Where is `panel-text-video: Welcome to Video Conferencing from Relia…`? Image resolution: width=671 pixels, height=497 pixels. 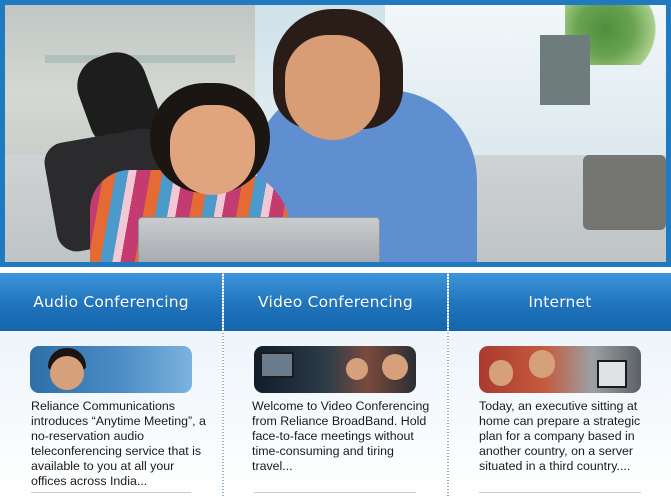 panel-text-video: Welcome to Video Conferencing from Relia… is located at coordinates (341, 436).